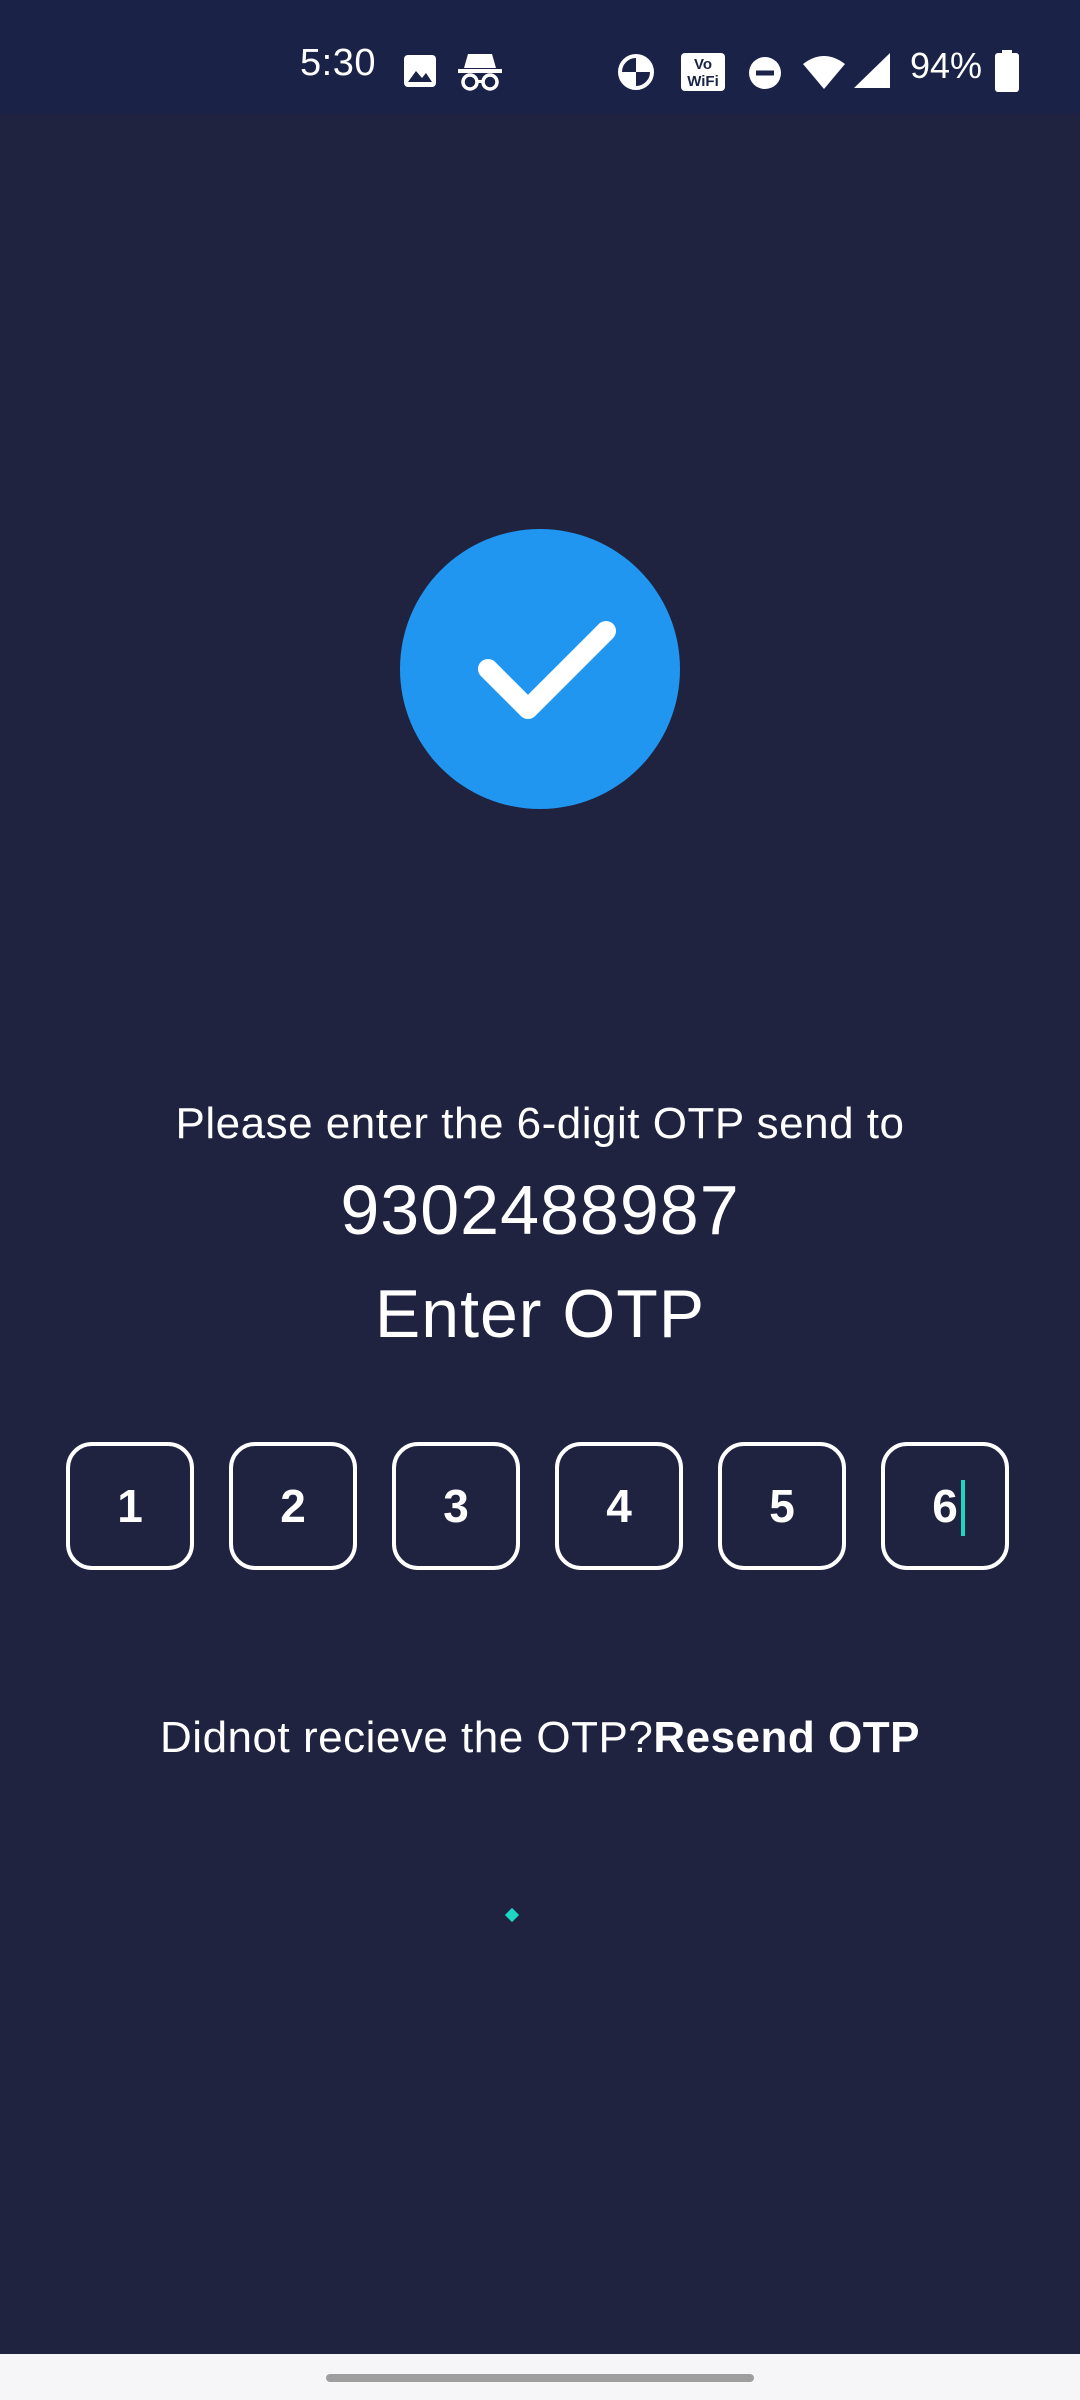  I want to click on home-gesture-handle, so click(540, 2378).